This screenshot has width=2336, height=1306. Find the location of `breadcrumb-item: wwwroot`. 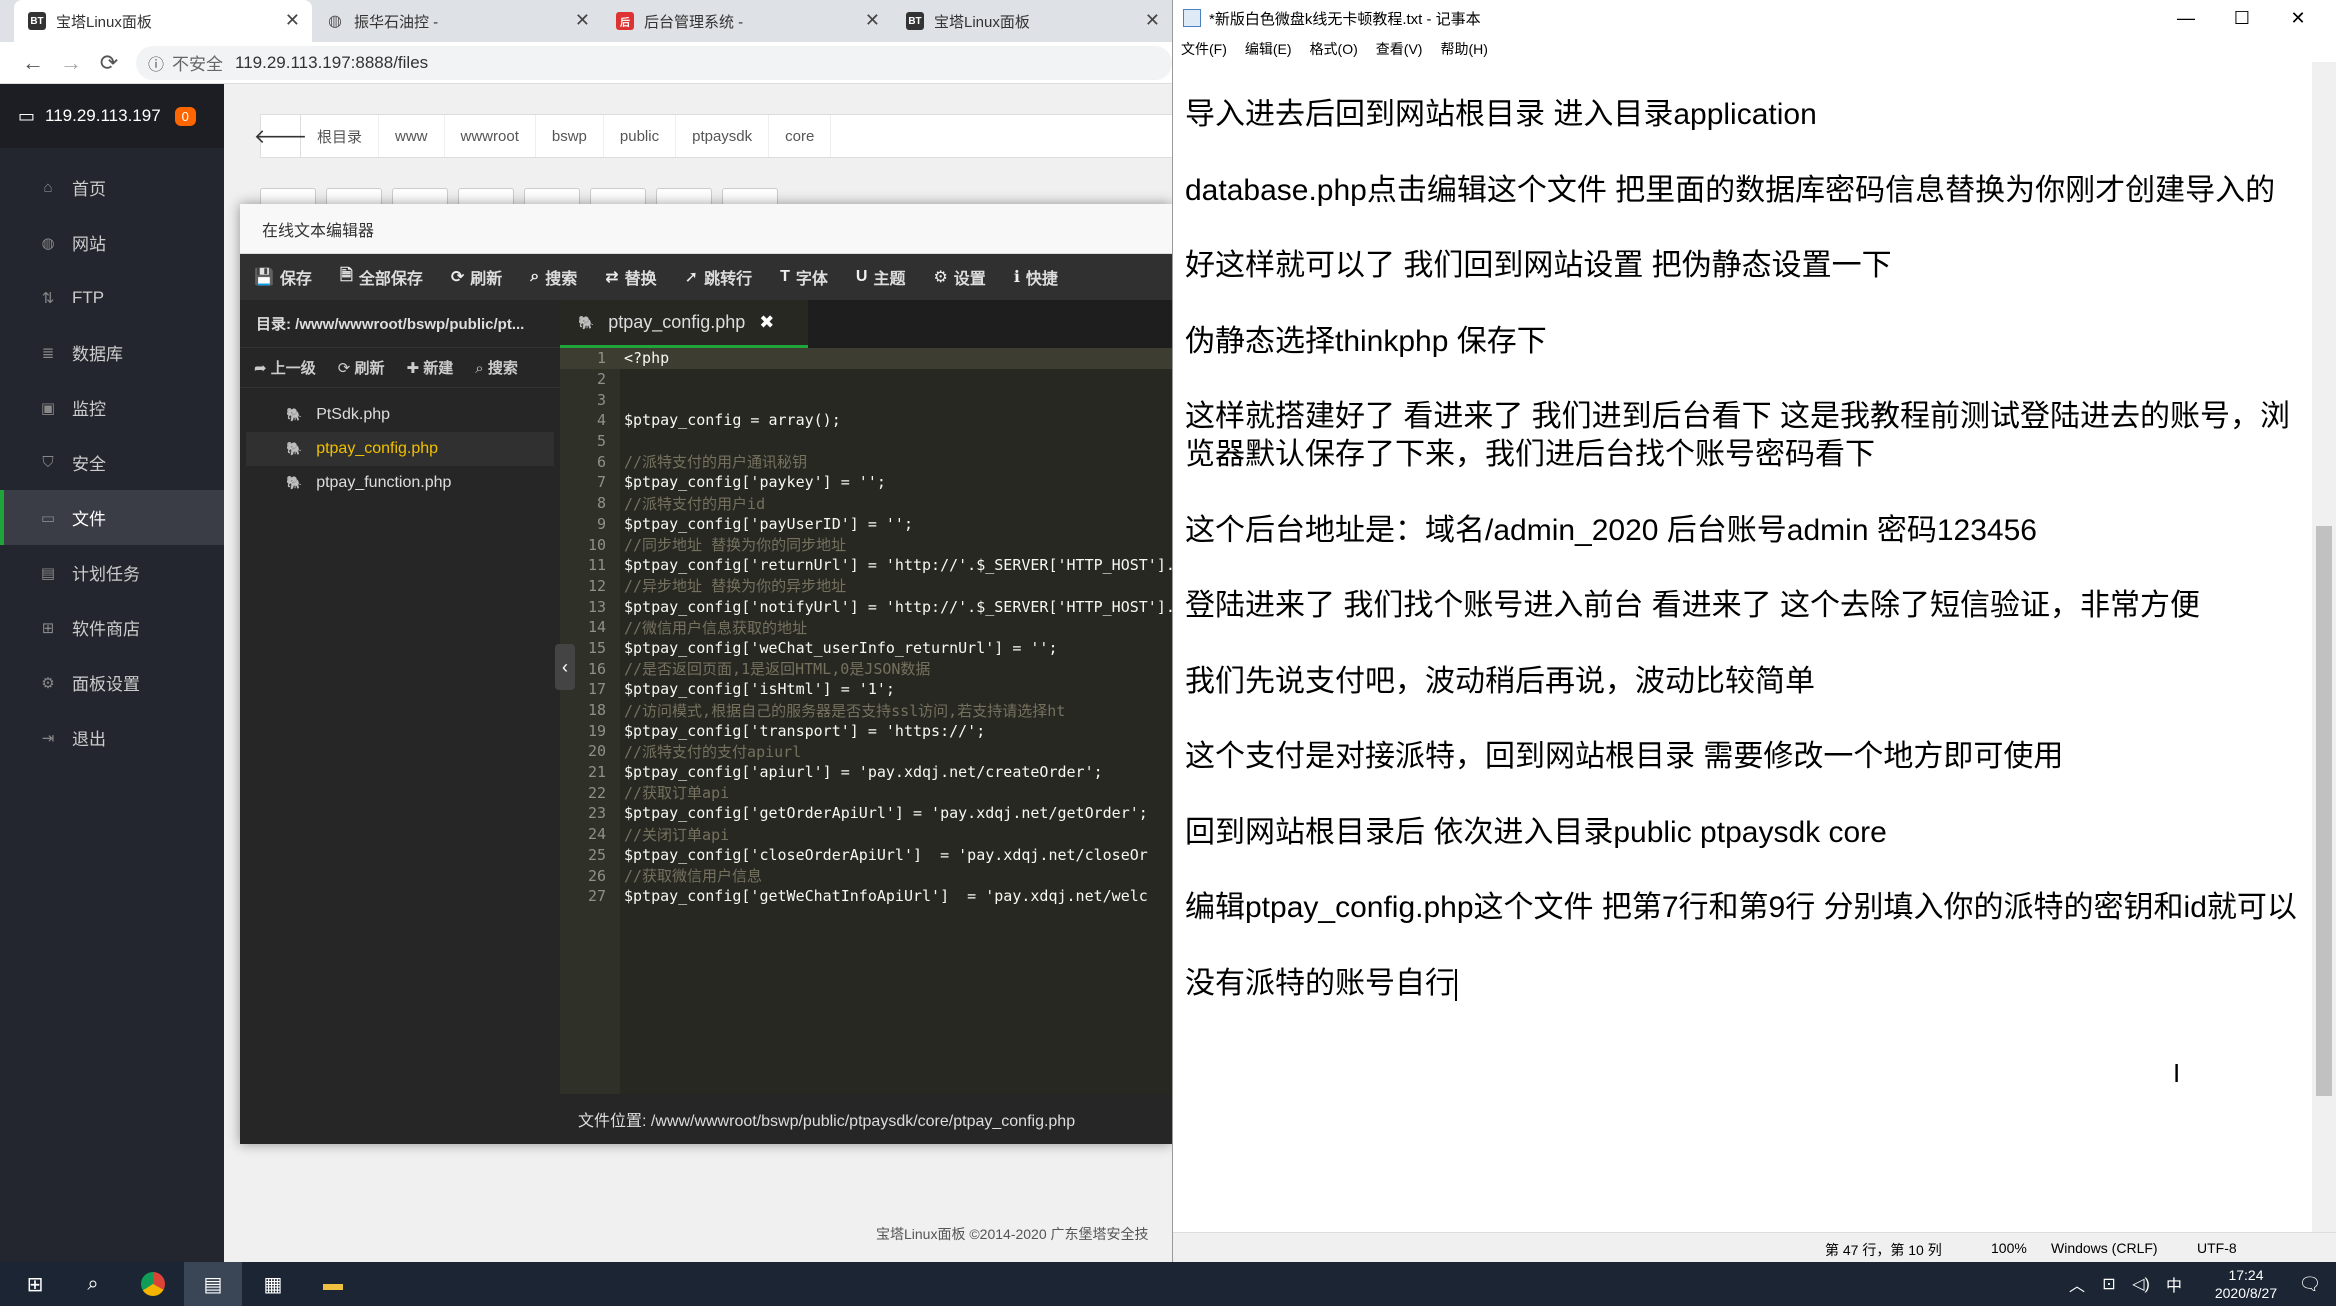

breadcrumb-item: wwwroot is located at coordinates (490, 136).